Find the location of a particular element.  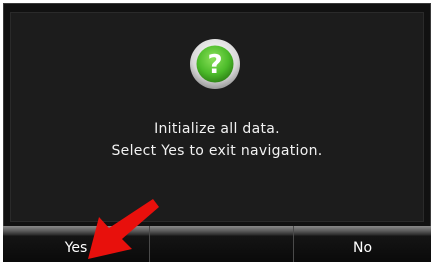

yes-button: Yes is located at coordinates (76, 244).